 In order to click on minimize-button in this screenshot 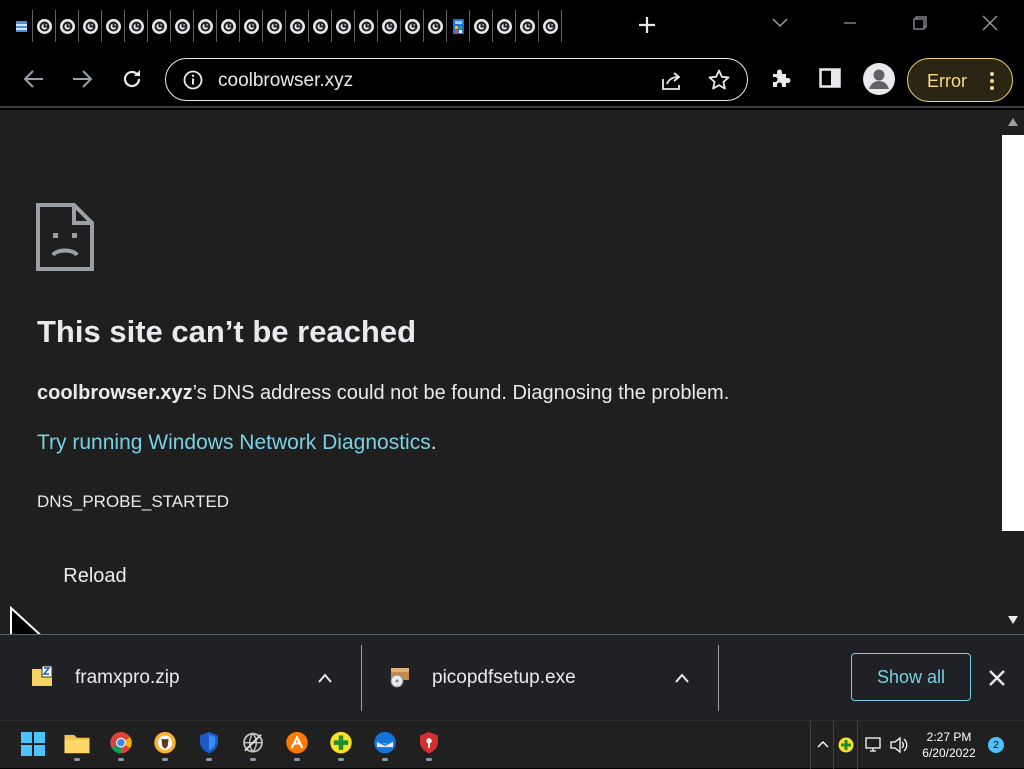, I will do `click(850, 23)`.